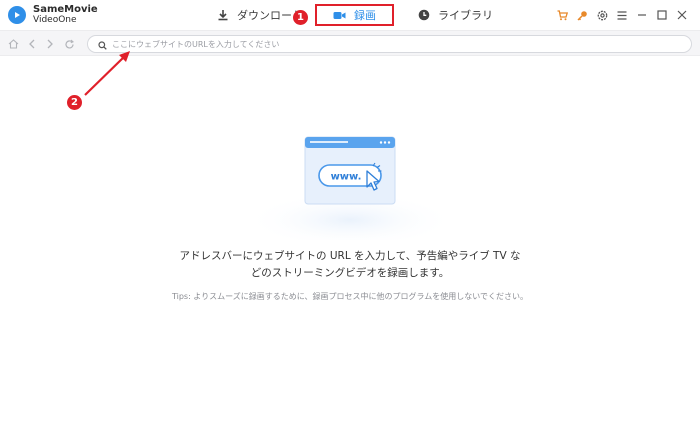  I want to click on step-marker-2: 2, so click(74, 102).